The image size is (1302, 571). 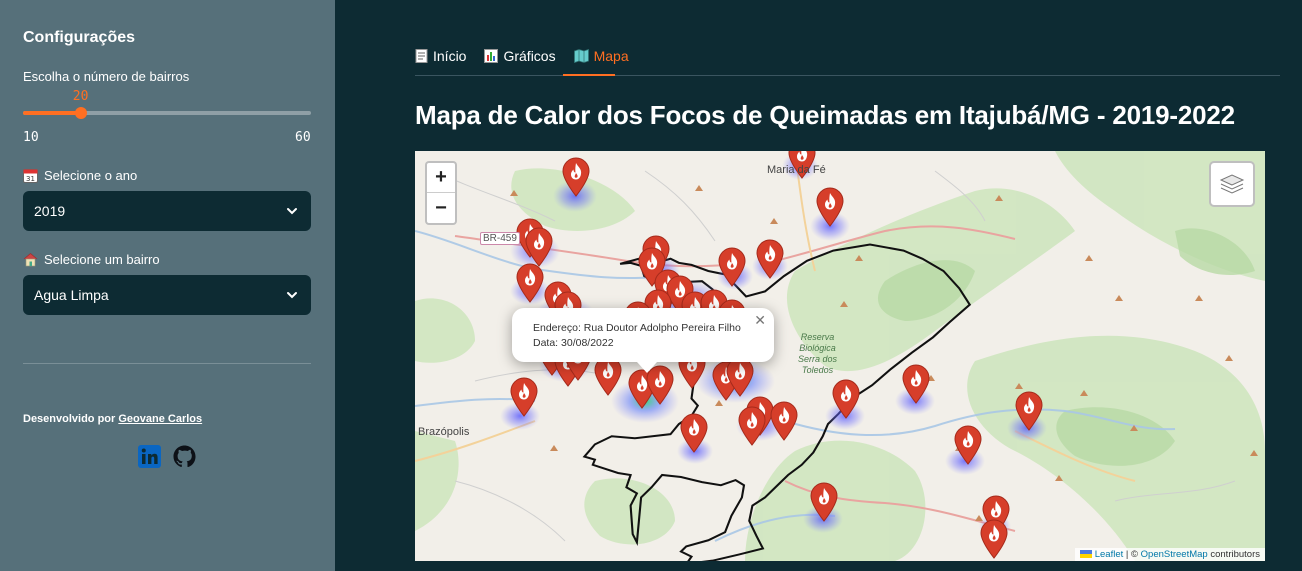 I want to click on linkedin-icon, so click(x=149, y=456).